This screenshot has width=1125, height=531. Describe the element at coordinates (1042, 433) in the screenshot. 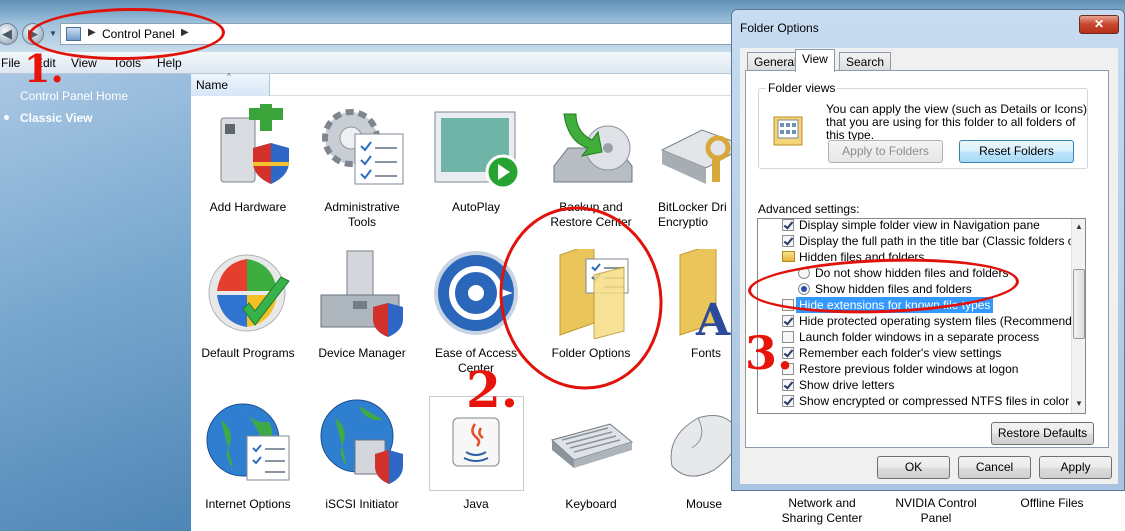

I see `restore-defaults-button: Restore Defaults` at that location.